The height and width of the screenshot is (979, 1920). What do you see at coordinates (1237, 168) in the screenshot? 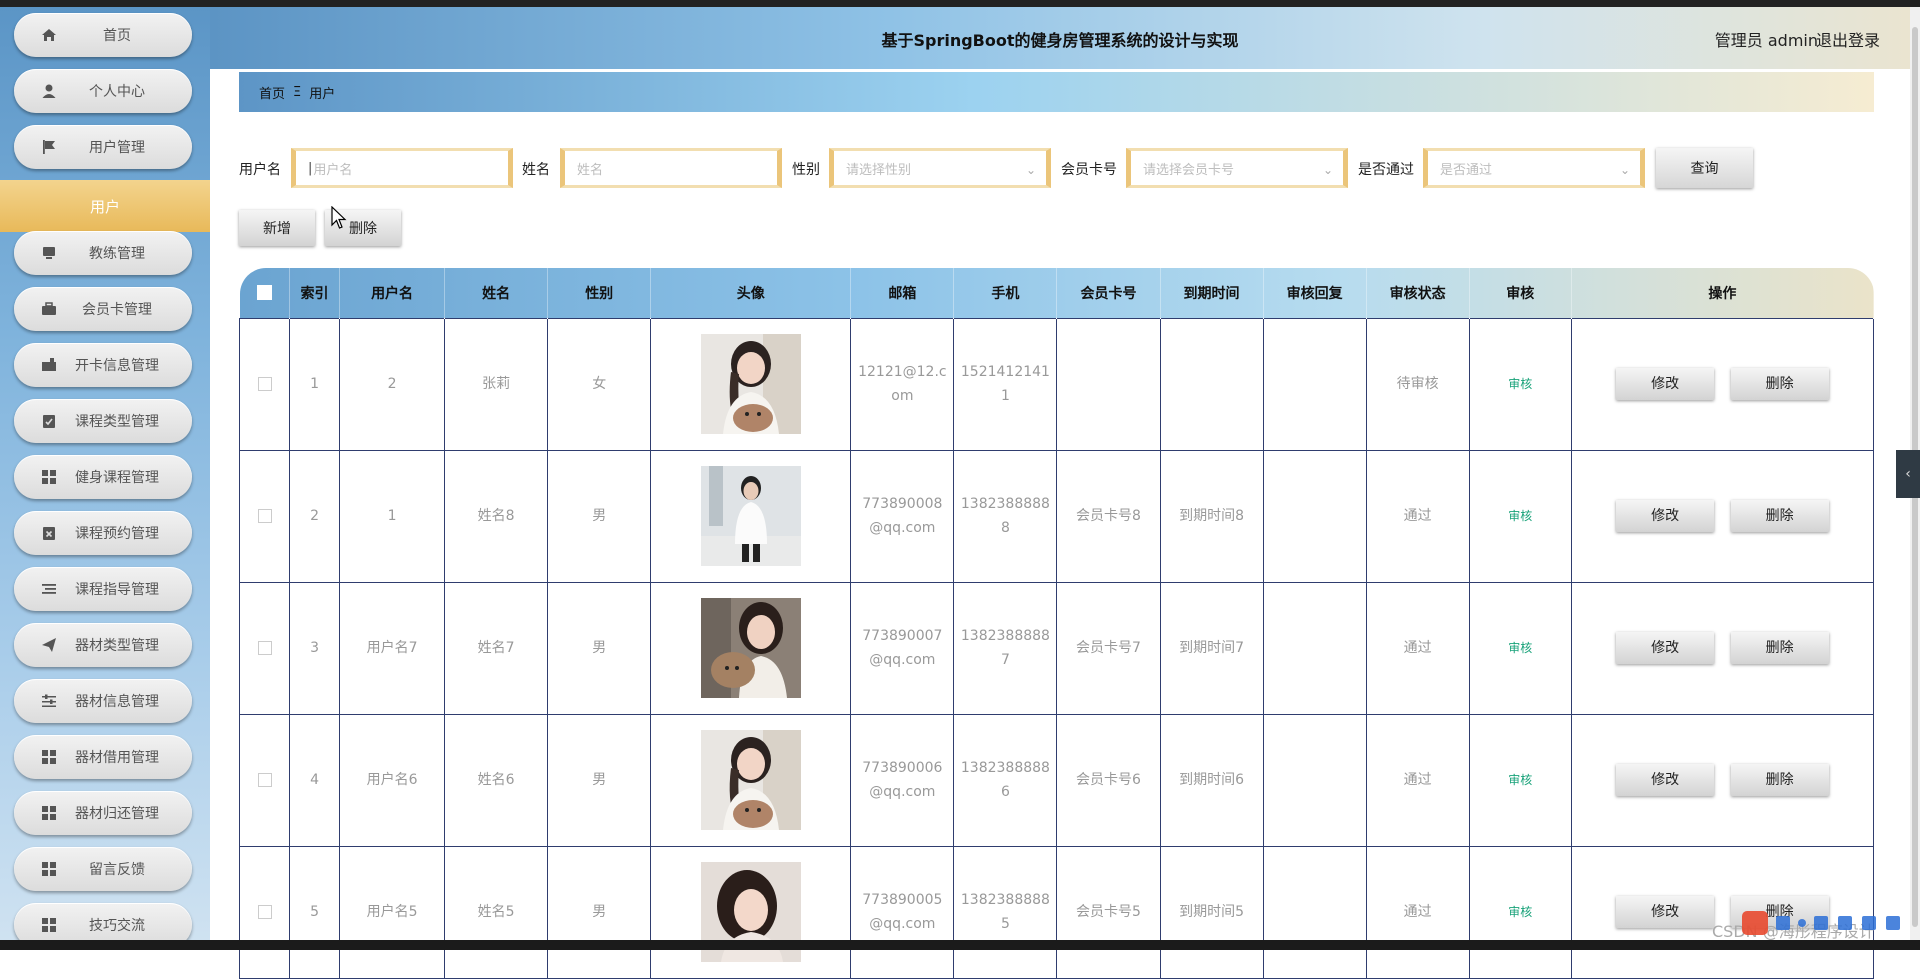
I see `card-select: 请选择会员卡号 ⌄` at bounding box center [1237, 168].